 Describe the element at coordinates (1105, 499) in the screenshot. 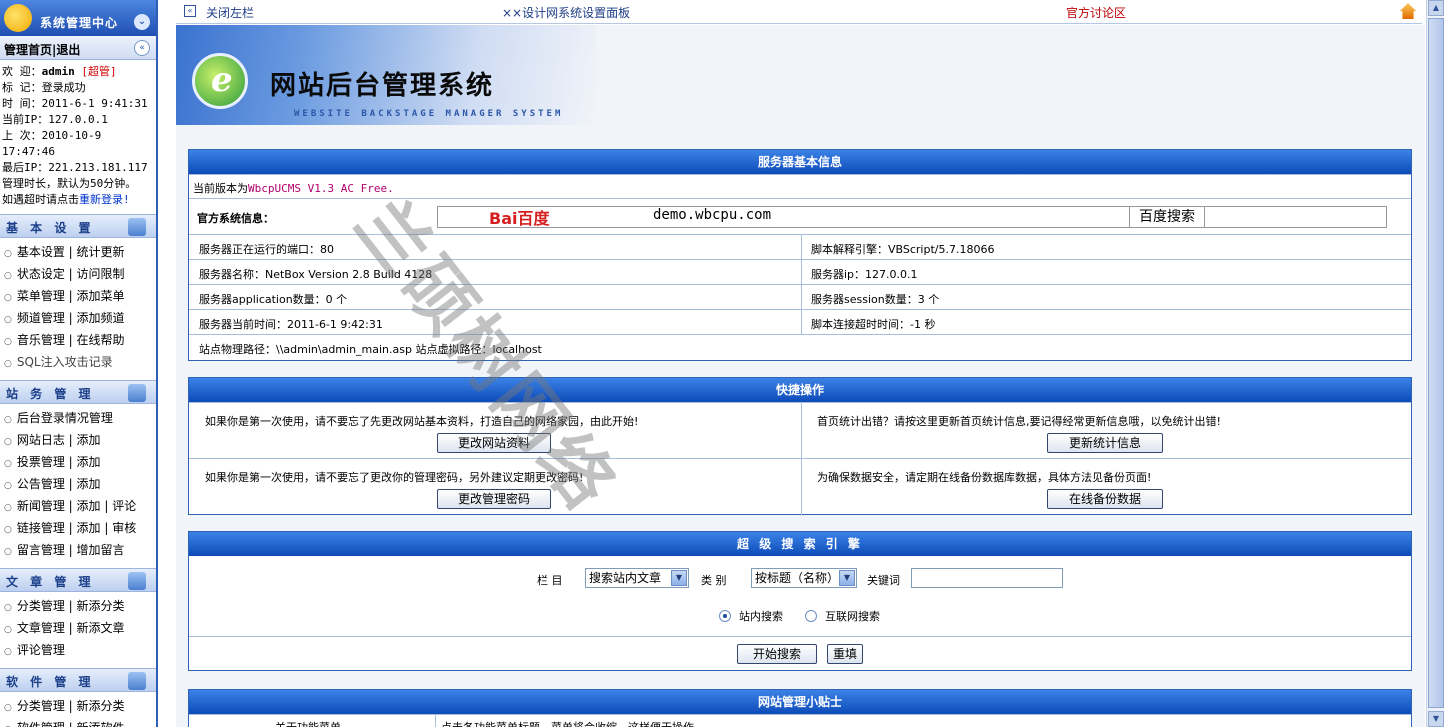

I see `online-backup-button: 在线备份数据` at that location.